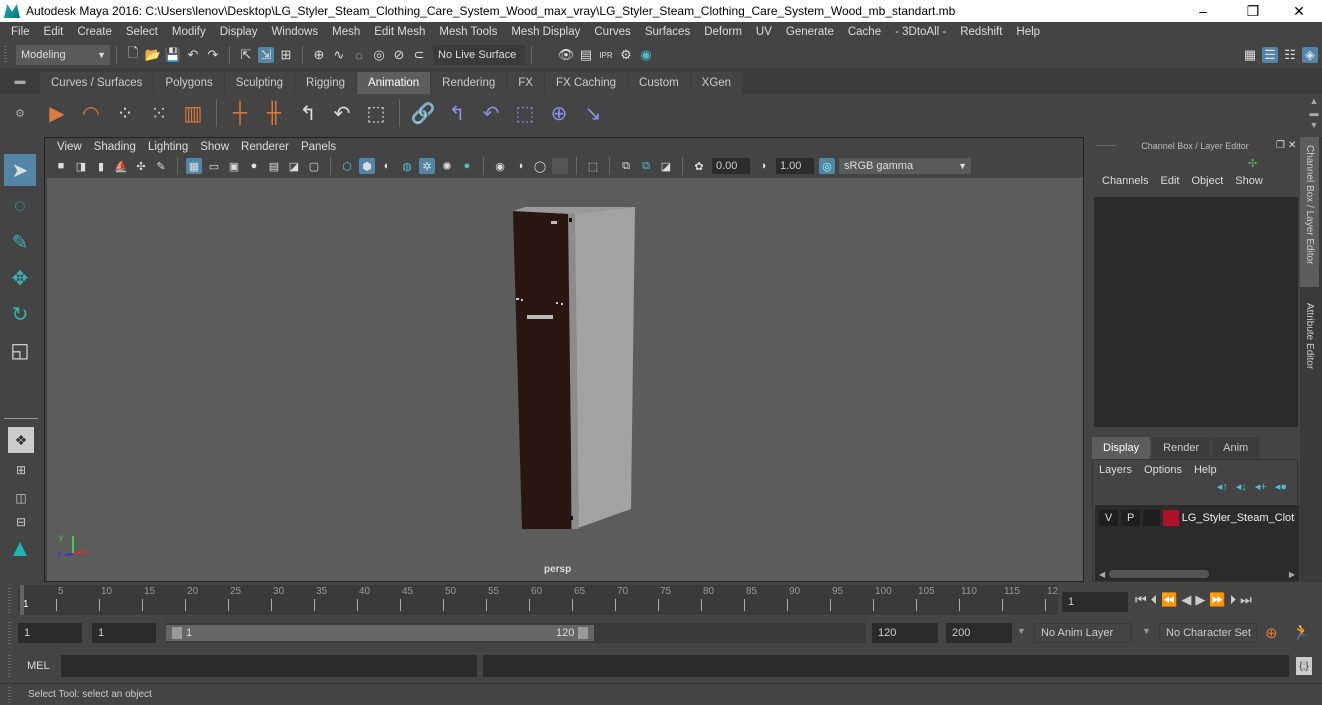 The width and height of the screenshot is (1322, 705). What do you see at coordinates (1292, 574) in the screenshot?
I see `scroll-right-icon: ▶` at bounding box center [1292, 574].